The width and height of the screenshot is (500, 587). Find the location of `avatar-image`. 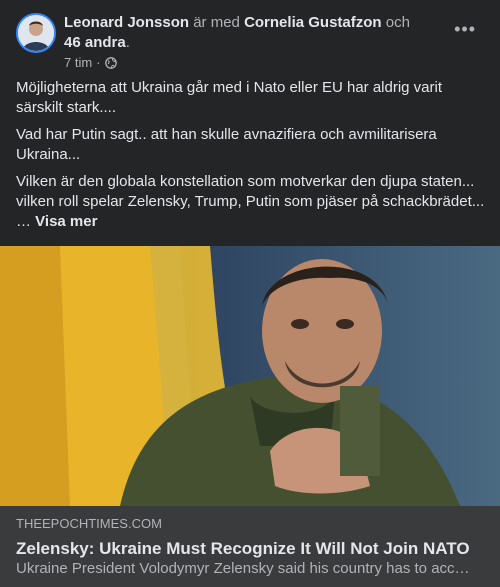

avatar-image is located at coordinates (36, 33).